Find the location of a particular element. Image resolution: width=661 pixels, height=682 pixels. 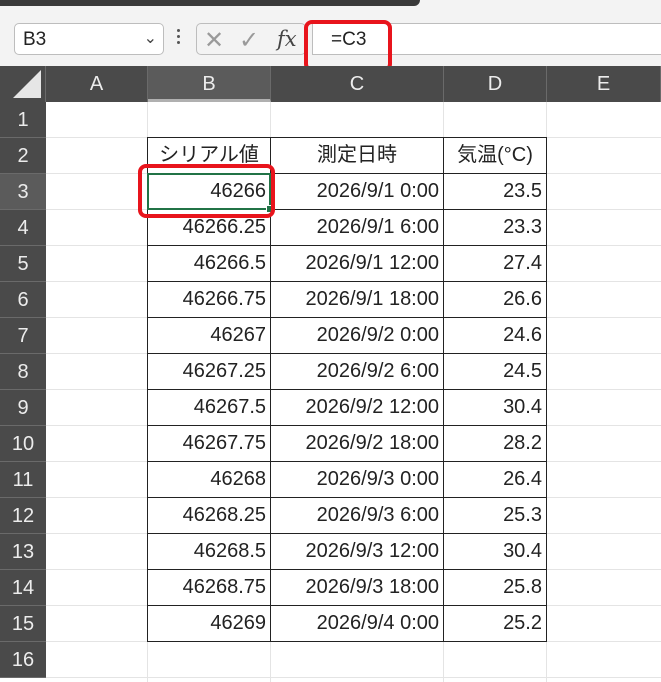

row-header-4: 4 is located at coordinates (23, 228).